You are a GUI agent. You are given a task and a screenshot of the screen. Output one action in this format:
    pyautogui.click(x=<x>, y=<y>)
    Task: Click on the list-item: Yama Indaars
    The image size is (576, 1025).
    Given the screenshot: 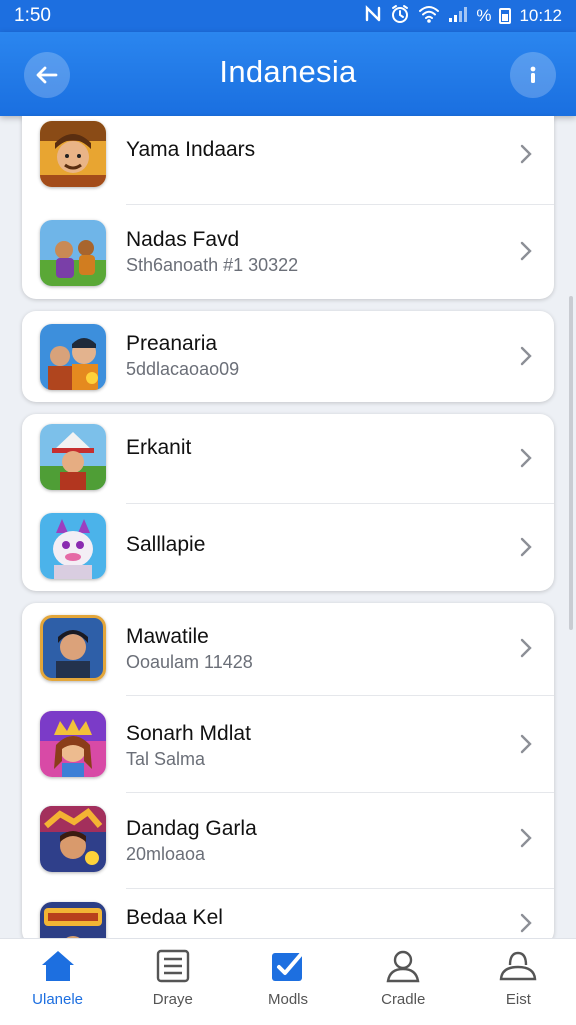 What is the action you would take?
    pyautogui.click(x=288, y=160)
    